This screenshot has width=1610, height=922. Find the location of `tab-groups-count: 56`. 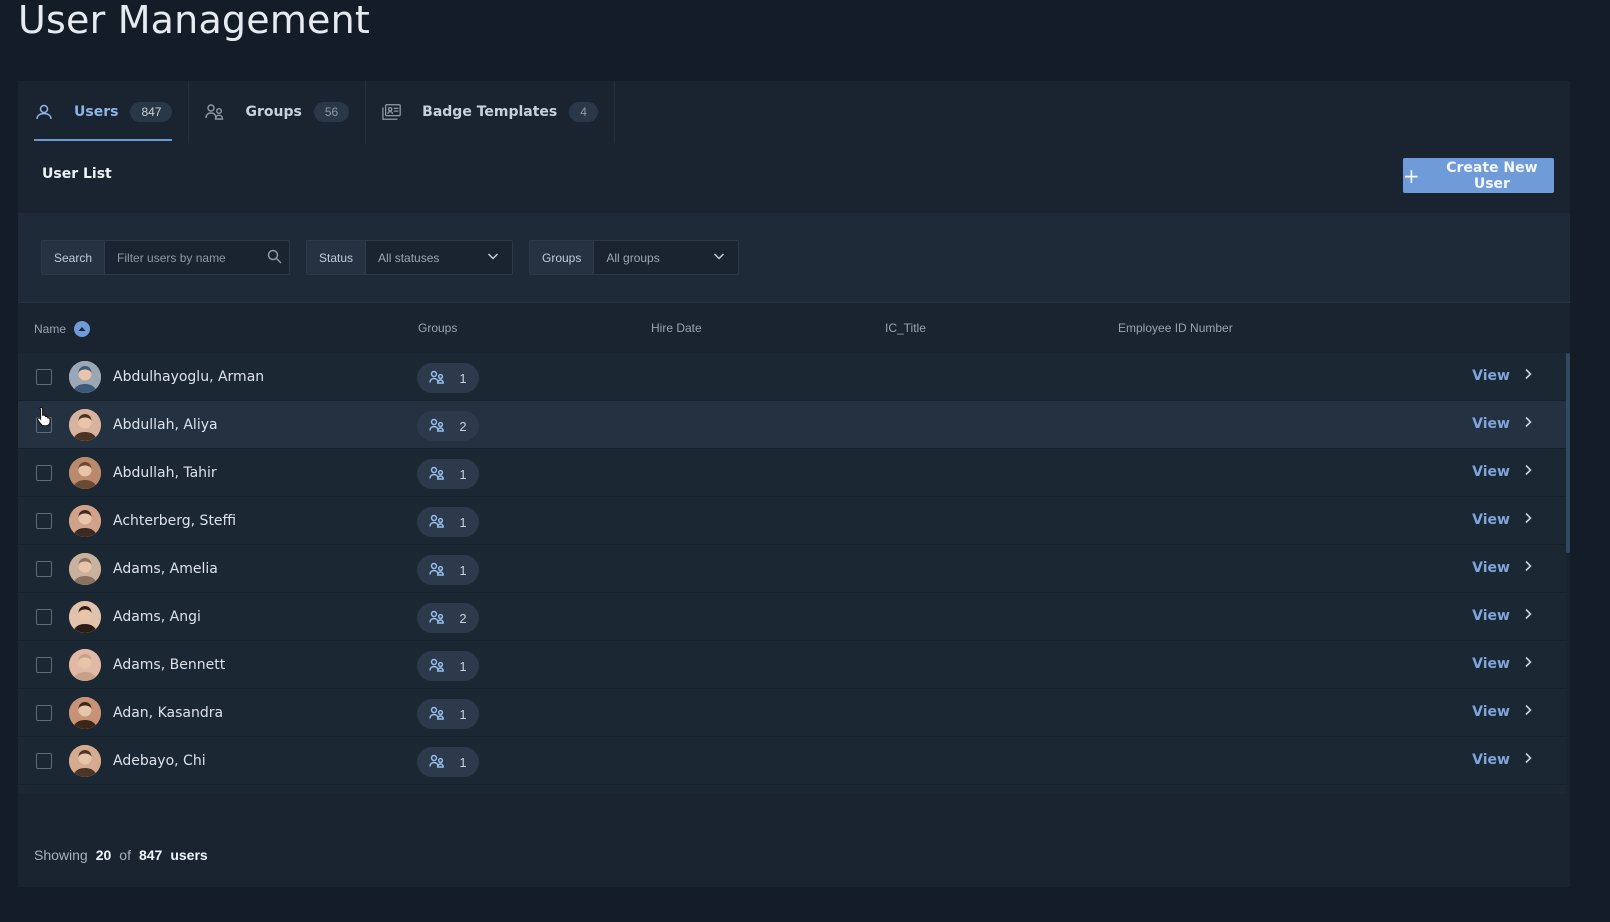

tab-groups-count: 56 is located at coordinates (331, 112).